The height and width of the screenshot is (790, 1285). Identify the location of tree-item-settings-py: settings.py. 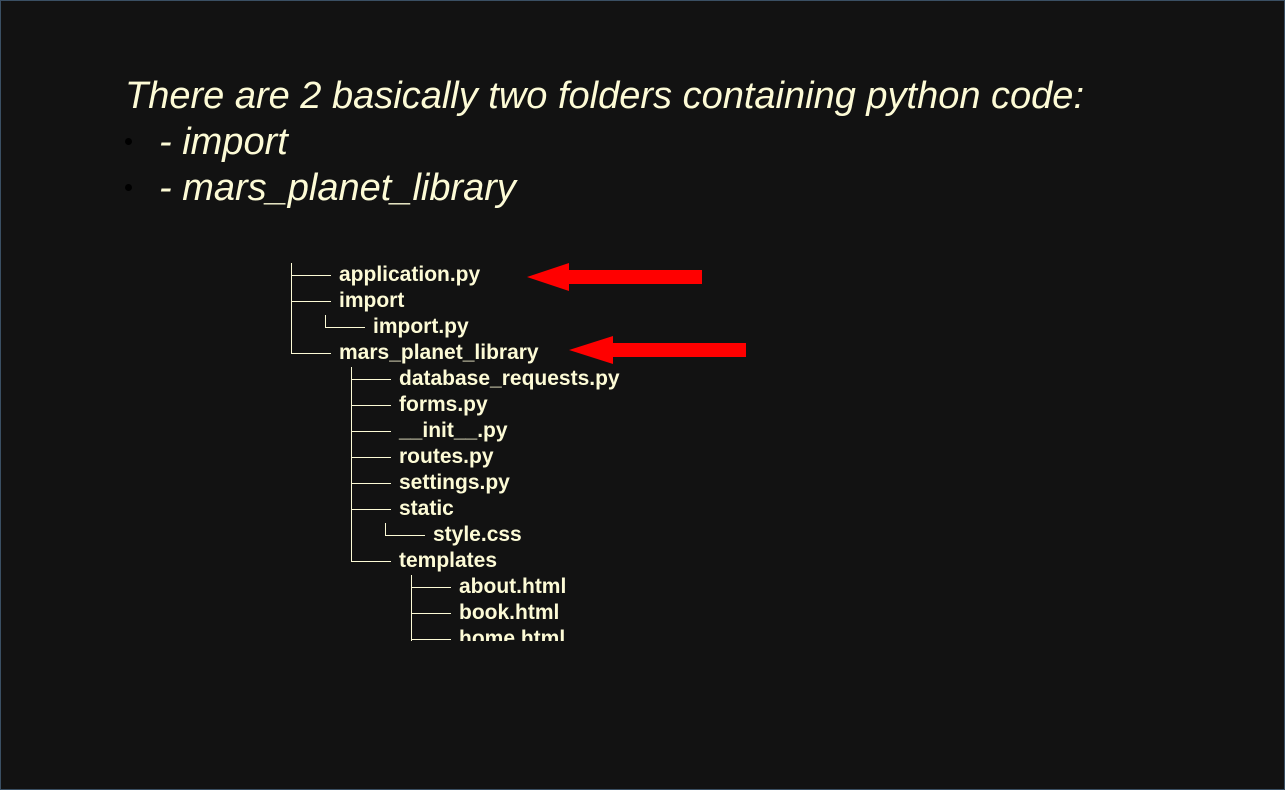
(454, 482).